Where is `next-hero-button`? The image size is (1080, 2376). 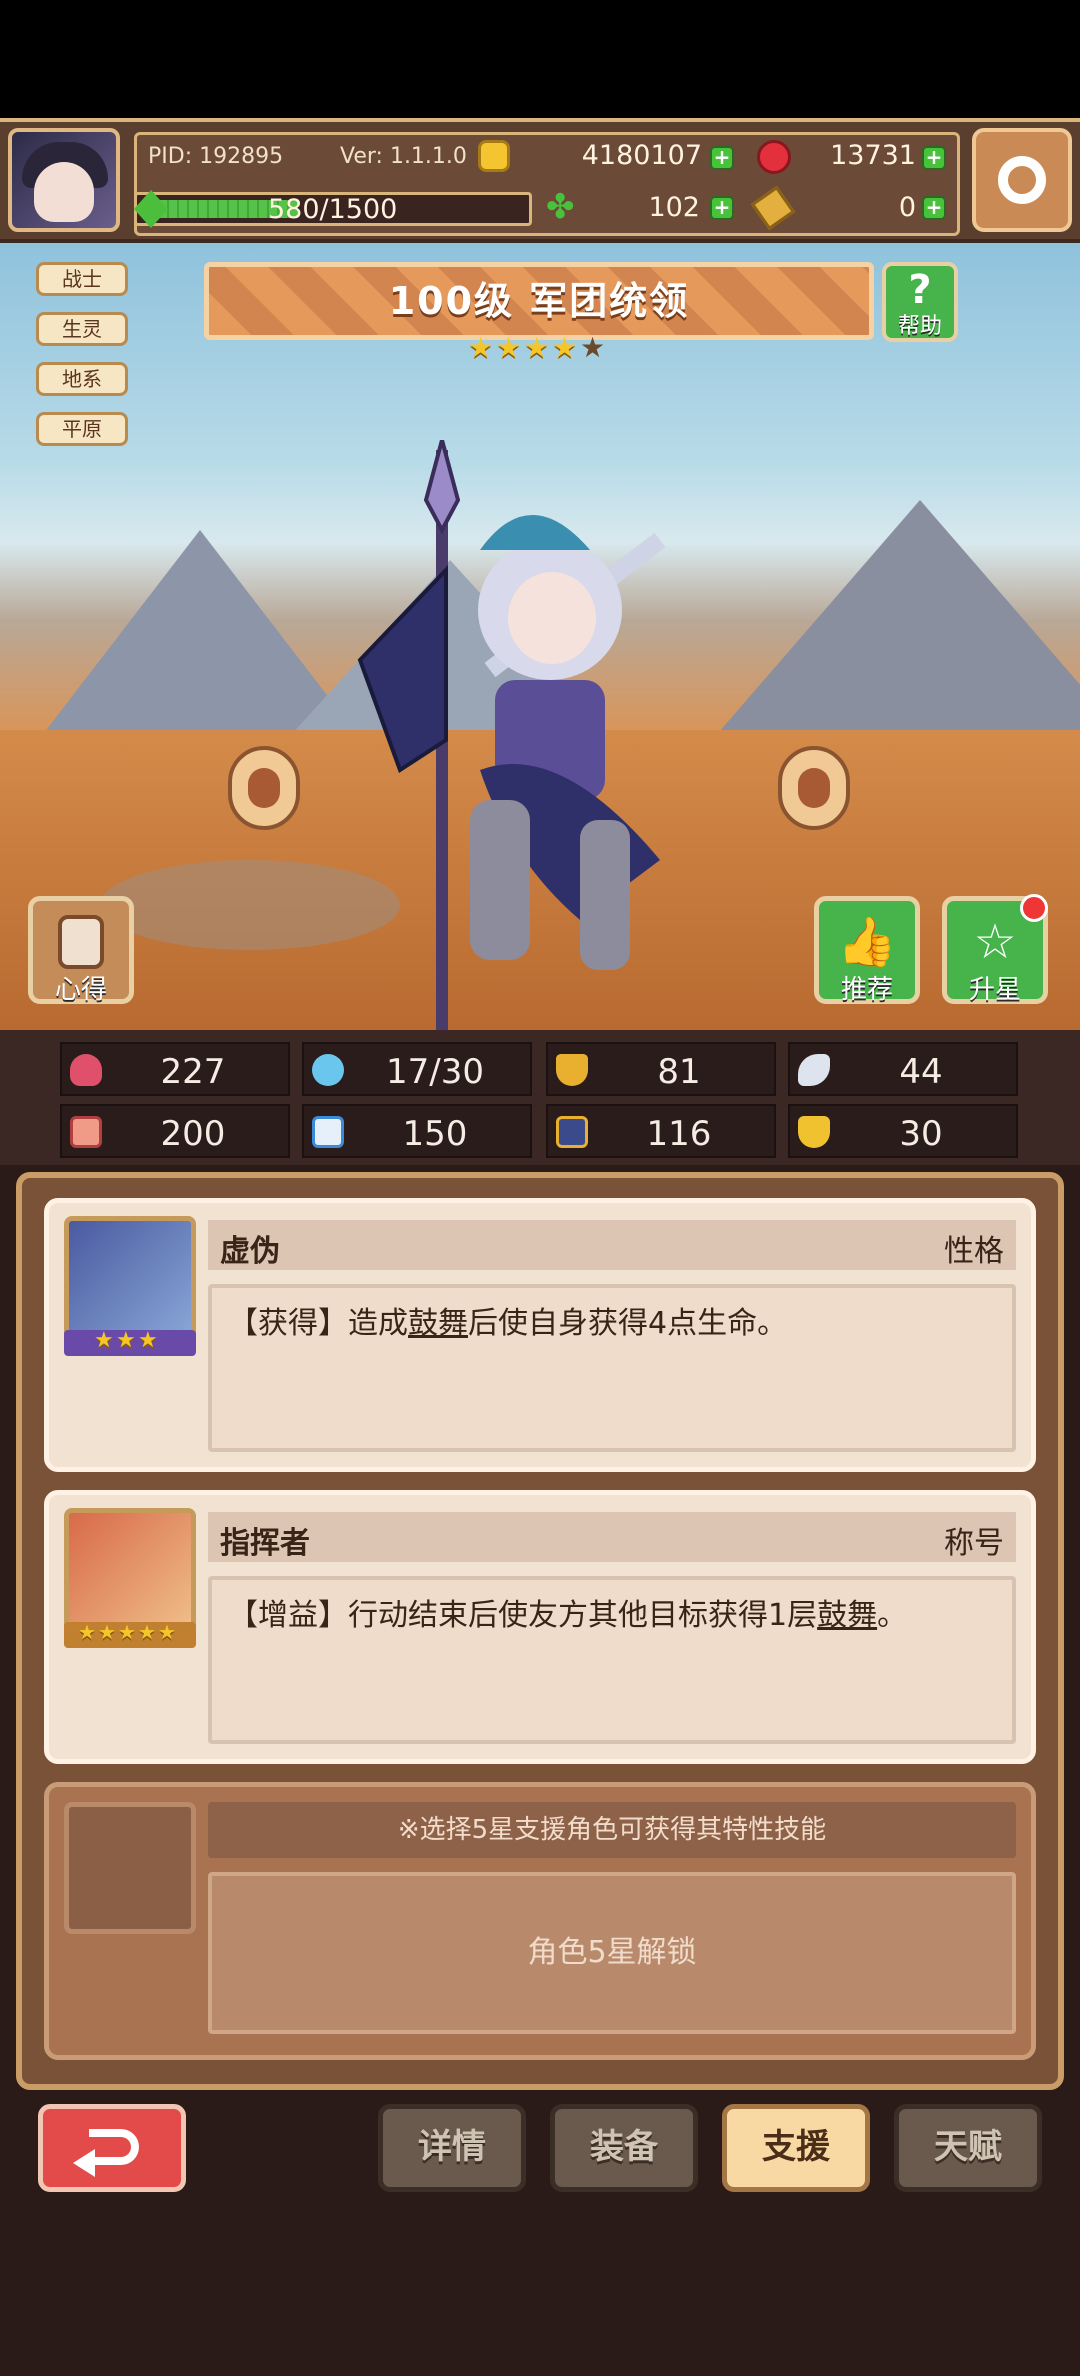 next-hero-button is located at coordinates (814, 788).